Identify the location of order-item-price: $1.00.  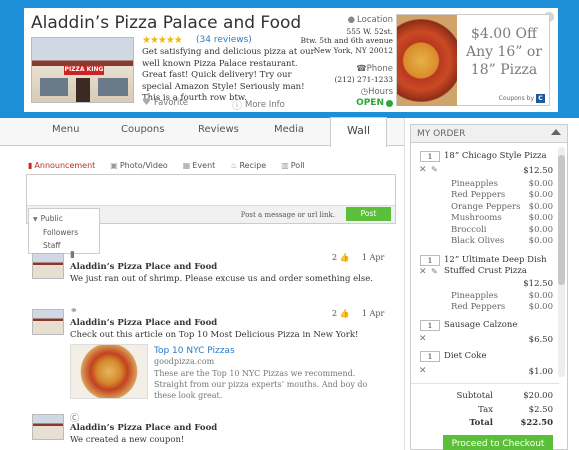
(540, 372).